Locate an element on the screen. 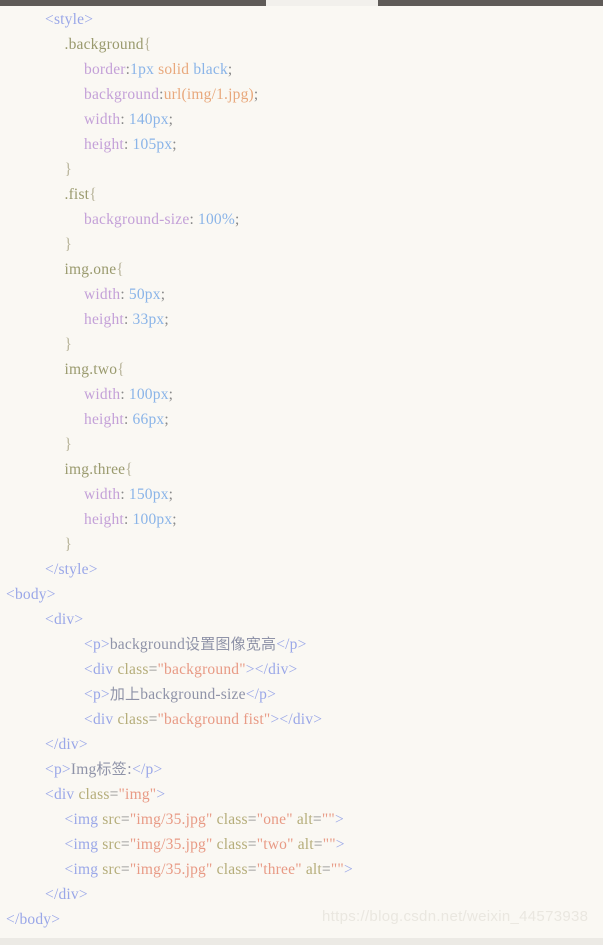  code-line: height: 66px; is located at coordinates (301, 419).